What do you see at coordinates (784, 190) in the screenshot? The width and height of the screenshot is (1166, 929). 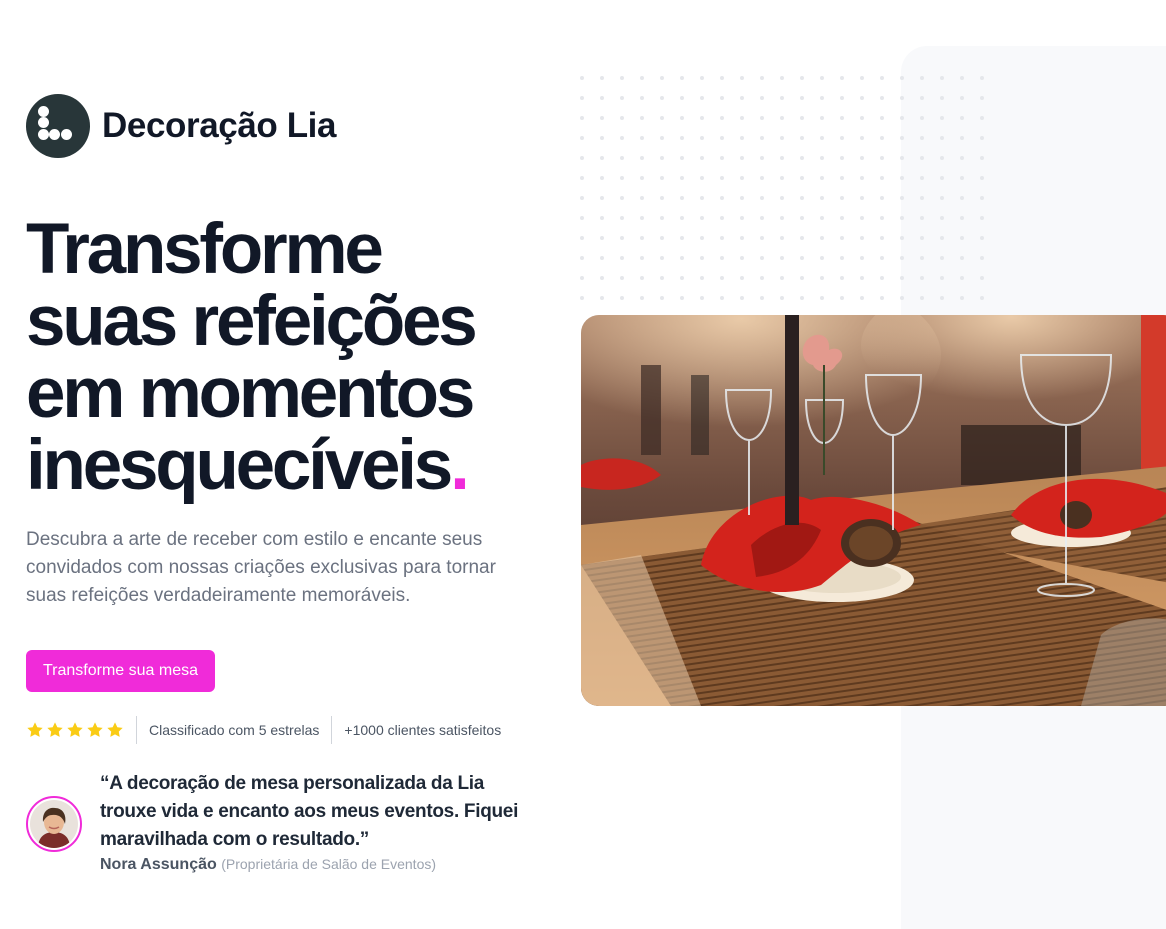 I see `dot-pattern` at bounding box center [784, 190].